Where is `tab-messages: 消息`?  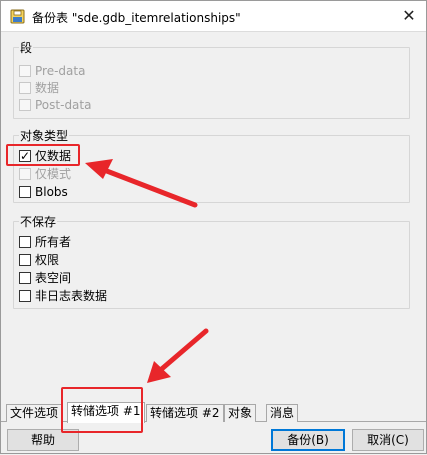 tab-messages: 消息 is located at coordinates (282, 413).